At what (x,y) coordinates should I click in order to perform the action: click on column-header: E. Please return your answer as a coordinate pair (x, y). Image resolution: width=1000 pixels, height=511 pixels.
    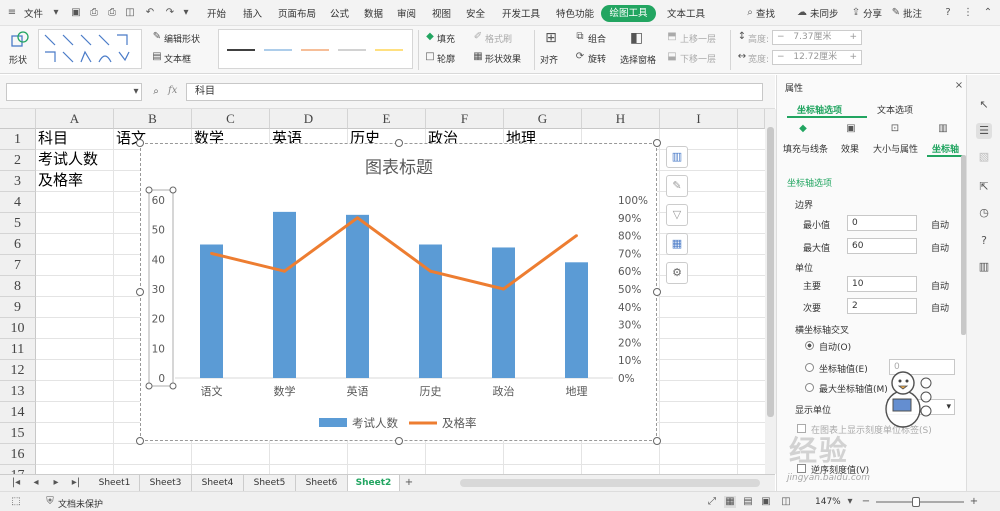
    Looking at the image, I should click on (387, 119).